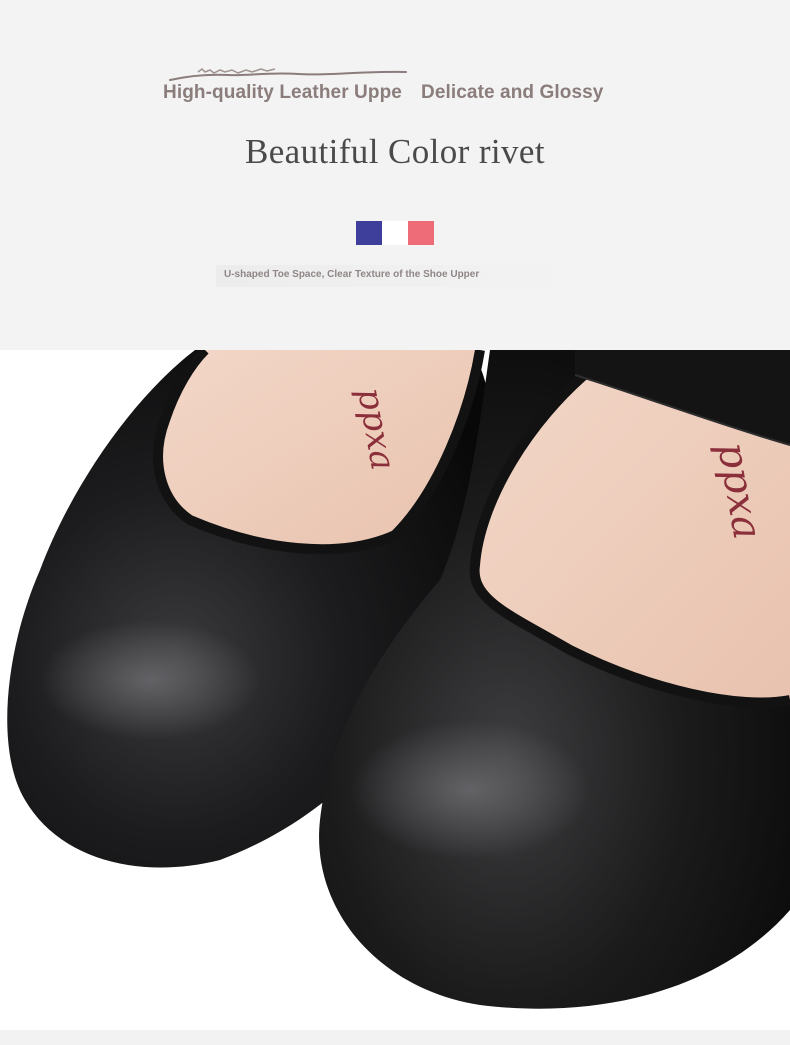 This screenshot has width=790, height=1045. What do you see at coordinates (512, 92) in the screenshot?
I see `tagline-delicate-glossy: Delicate and Glossy` at bounding box center [512, 92].